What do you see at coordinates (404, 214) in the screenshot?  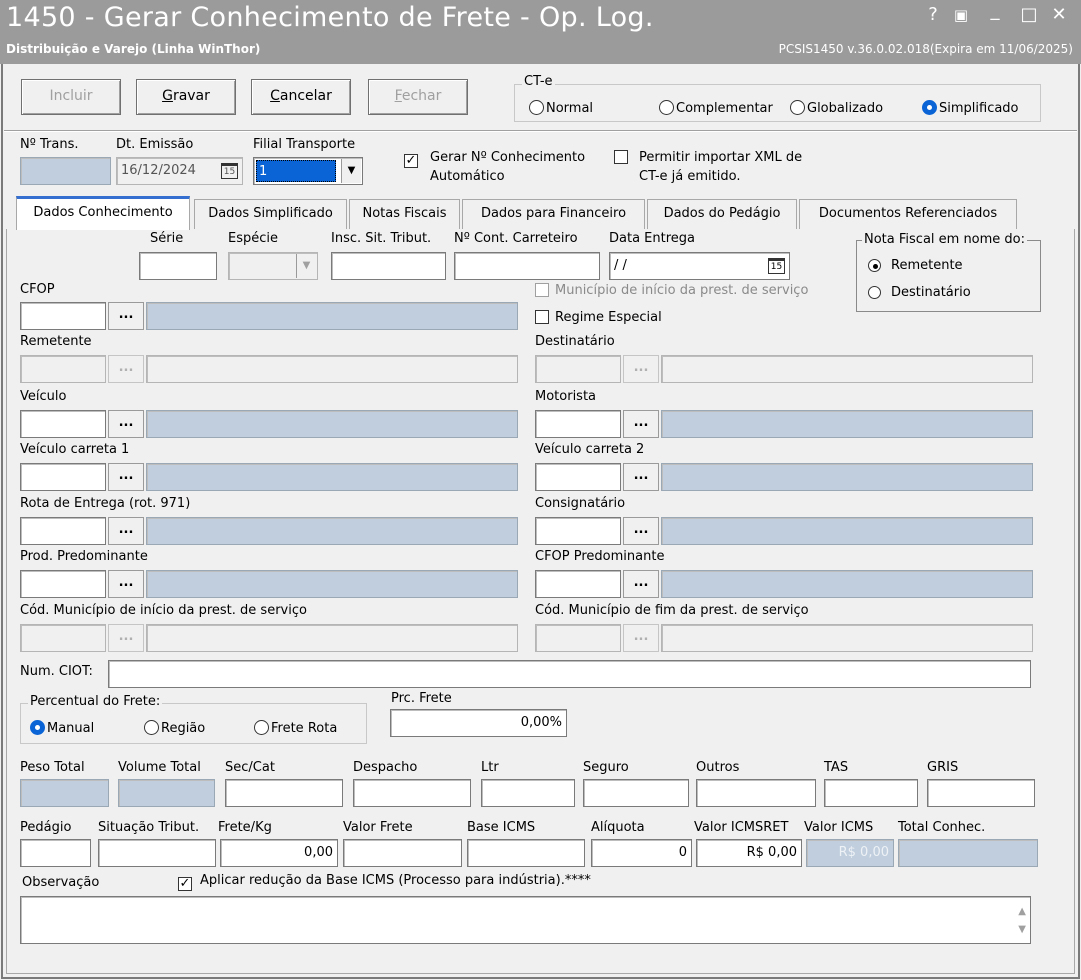 I see `tab-notas-fiscais: Notas Fiscais` at bounding box center [404, 214].